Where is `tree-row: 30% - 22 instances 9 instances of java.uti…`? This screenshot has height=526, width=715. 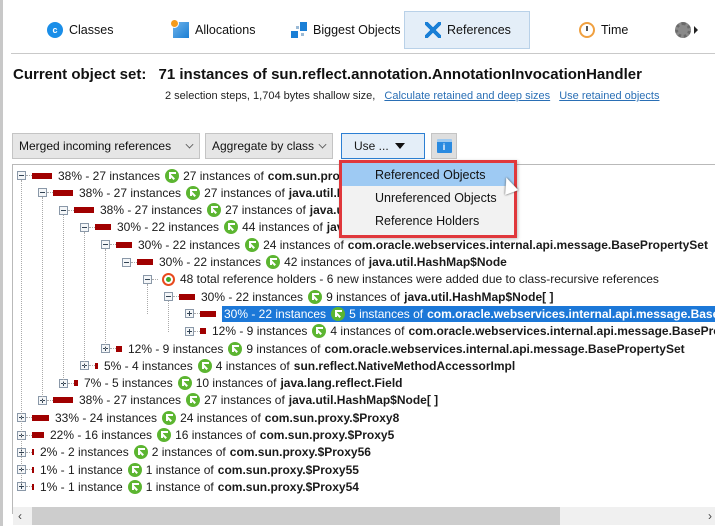
tree-row: 30% - 22 instances 9 instances of java.uti… is located at coordinates (358, 296).